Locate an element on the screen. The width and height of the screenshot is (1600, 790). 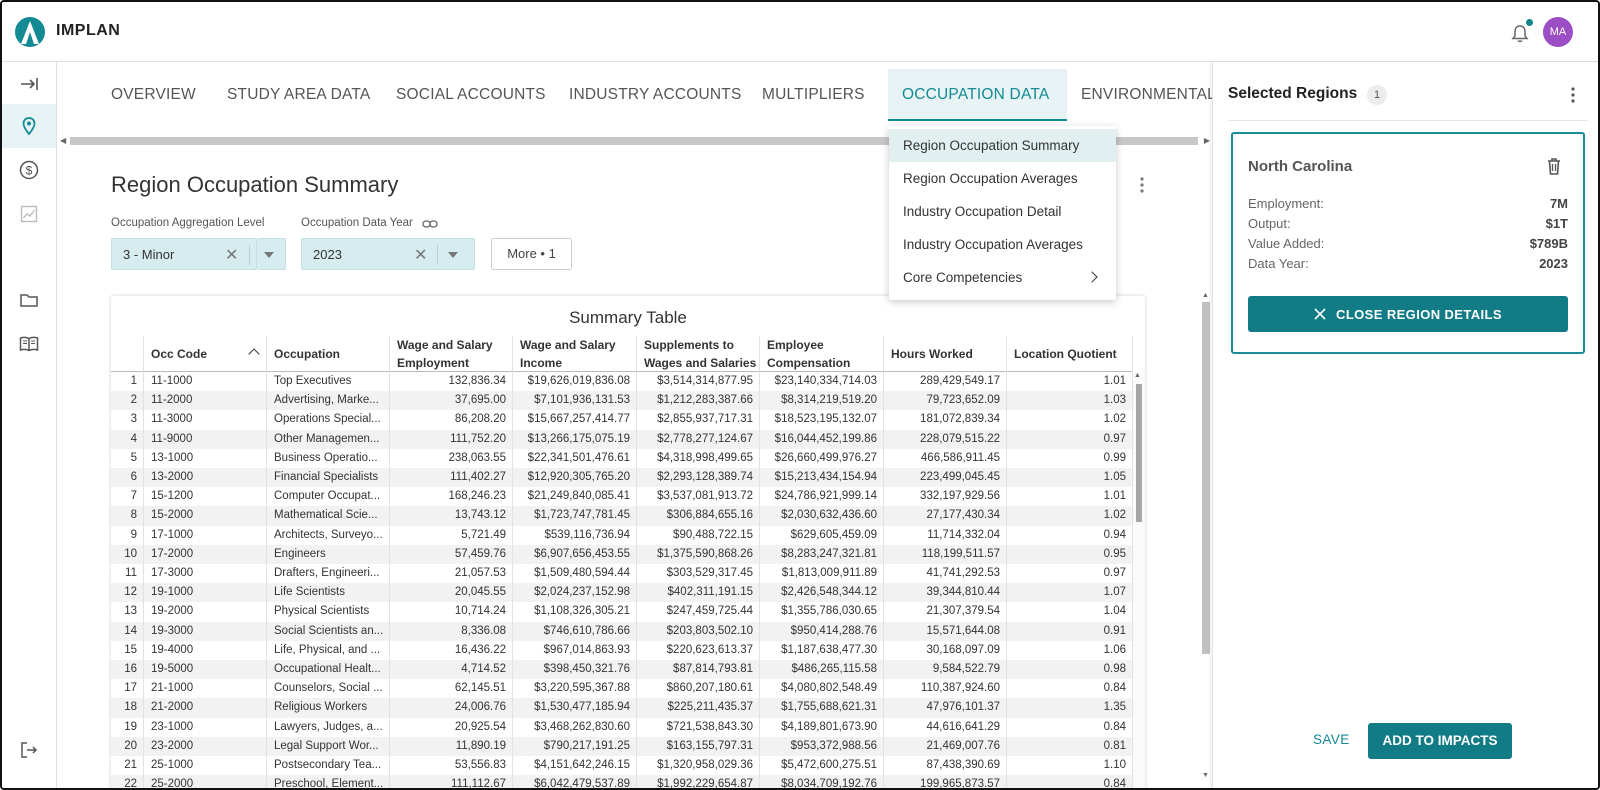
stat-label-value-added: Value Added: is located at coordinates (1286, 243).